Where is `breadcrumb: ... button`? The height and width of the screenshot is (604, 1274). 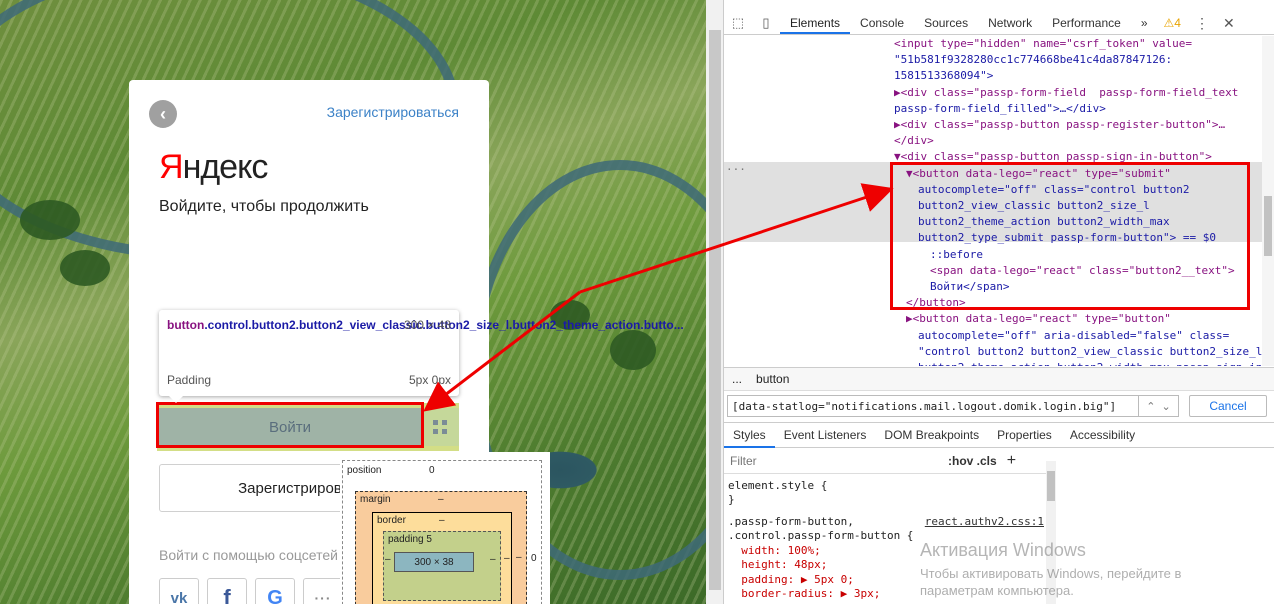 breadcrumb: ... button is located at coordinates (999, 379).